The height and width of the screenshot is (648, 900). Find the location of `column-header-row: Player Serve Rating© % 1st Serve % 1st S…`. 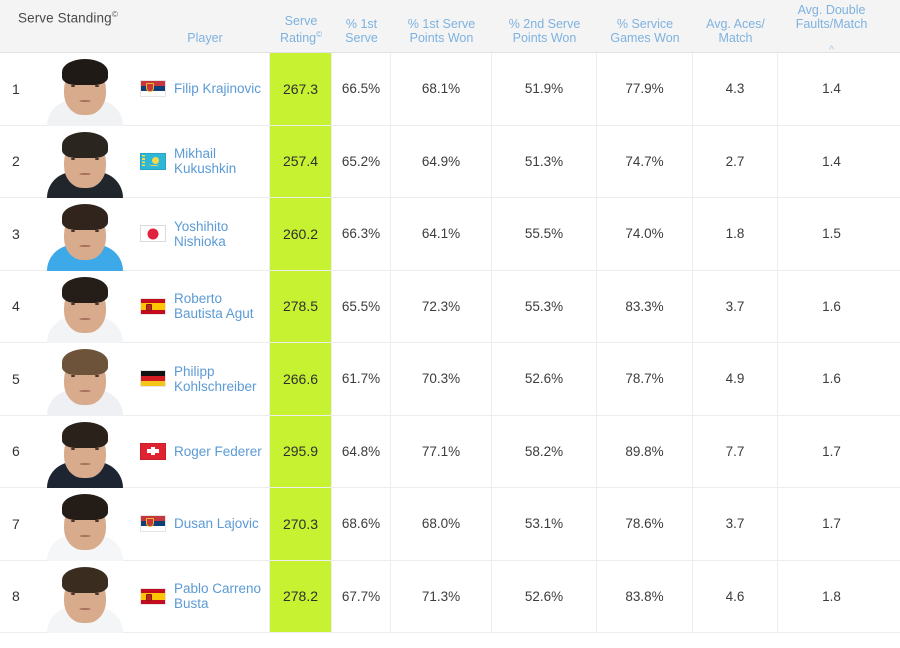

column-header-row: Player Serve Rating© % 1st Serve % 1st S… is located at coordinates (450, 28).